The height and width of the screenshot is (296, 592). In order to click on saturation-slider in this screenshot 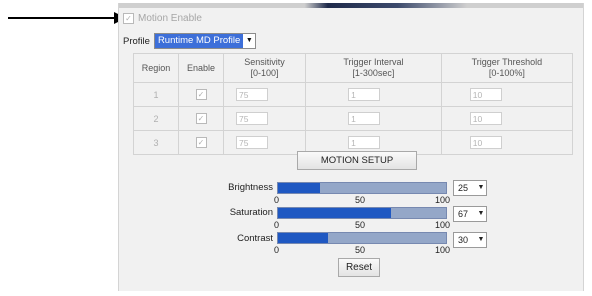, I will do `click(362, 213)`.